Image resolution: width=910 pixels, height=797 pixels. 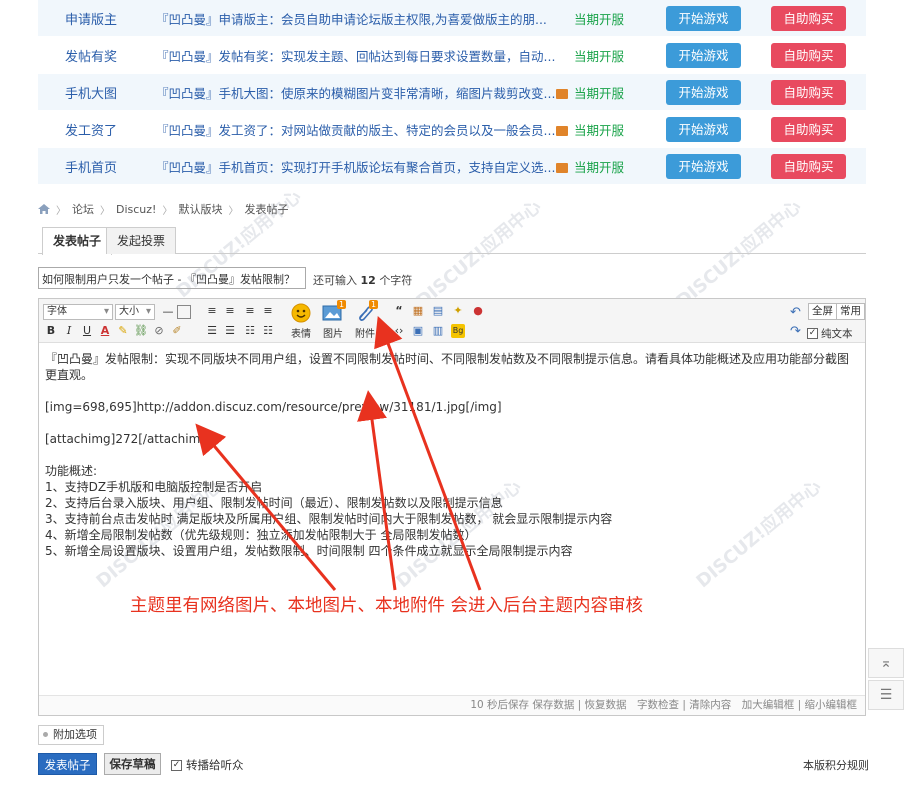 I want to click on qq-icon: ●, so click(x=478, y=311).